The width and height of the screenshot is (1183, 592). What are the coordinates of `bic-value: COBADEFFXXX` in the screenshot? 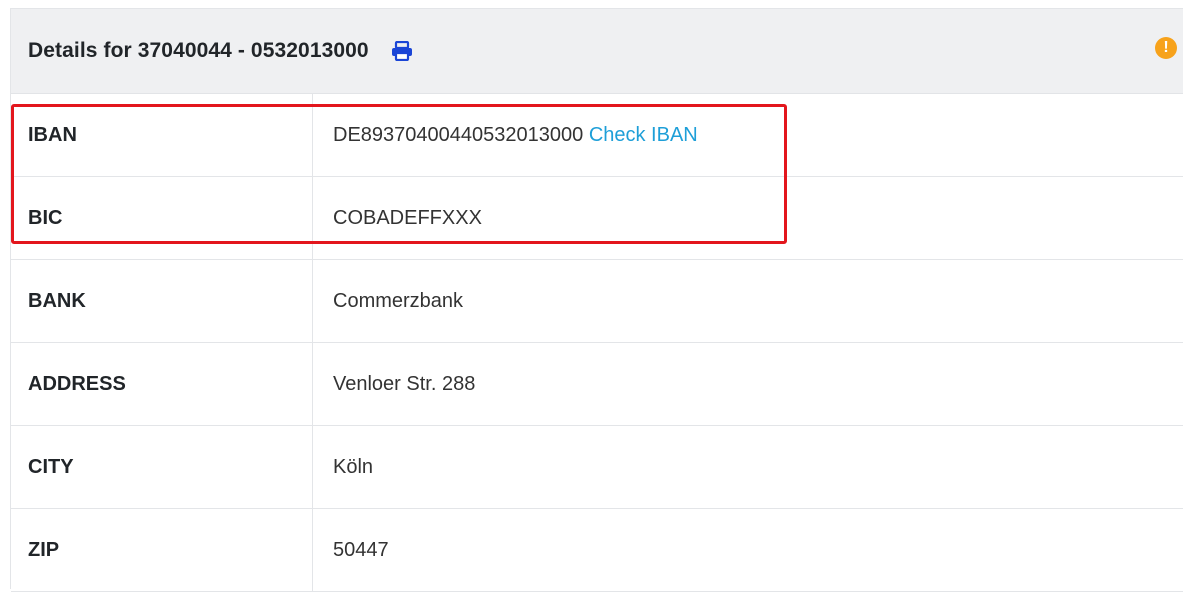 It's located at (748, 218).